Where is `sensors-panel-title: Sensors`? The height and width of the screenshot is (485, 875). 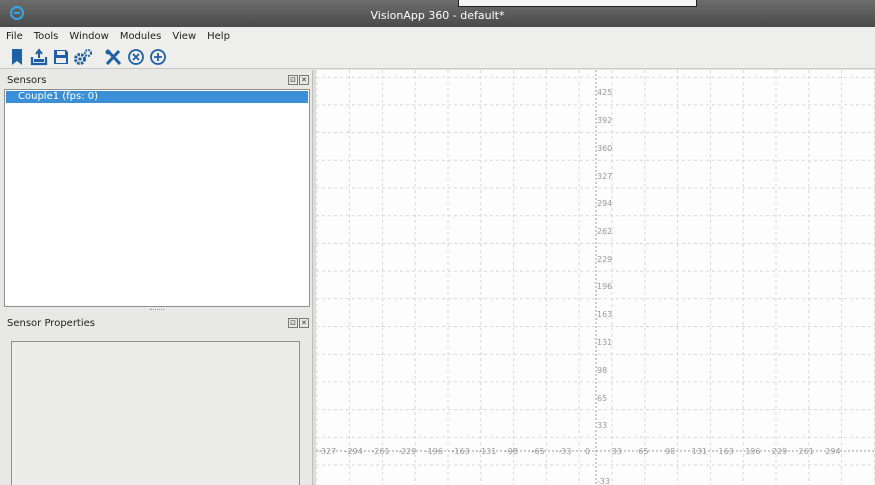
sensors-panel-title: Sensors is located at coordinates (27, 80).